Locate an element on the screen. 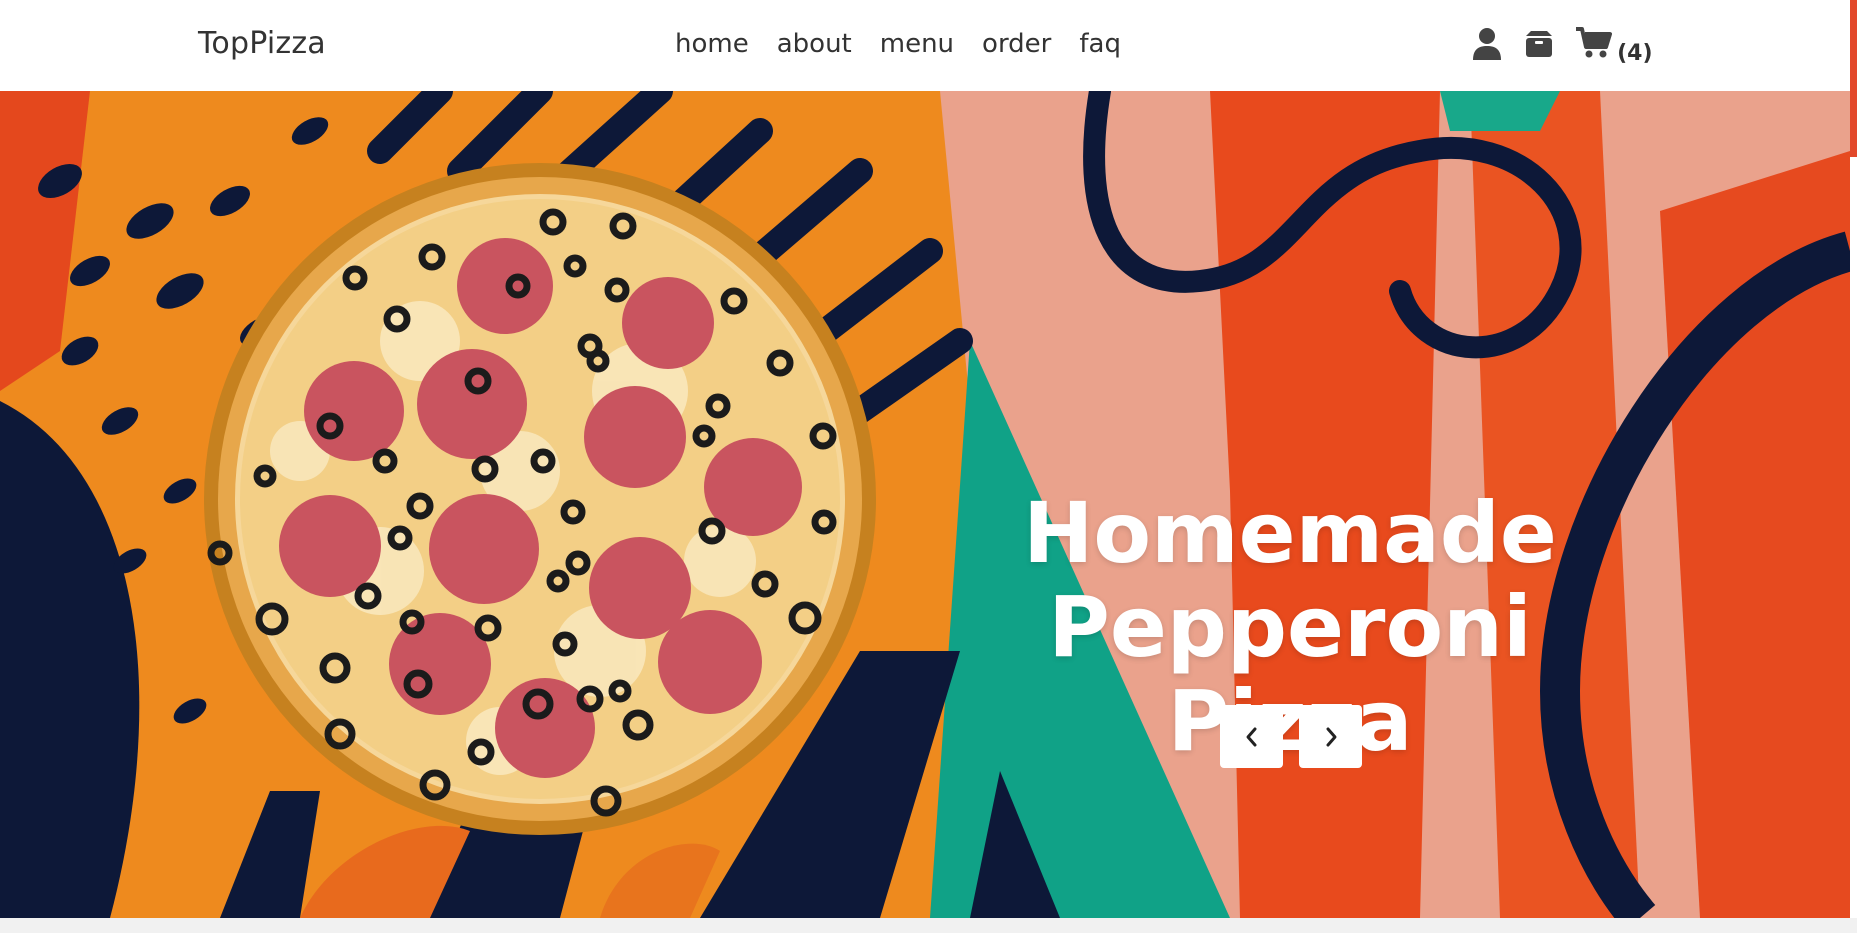  scrollbar-thumb is located at coordinates (1853, 78).